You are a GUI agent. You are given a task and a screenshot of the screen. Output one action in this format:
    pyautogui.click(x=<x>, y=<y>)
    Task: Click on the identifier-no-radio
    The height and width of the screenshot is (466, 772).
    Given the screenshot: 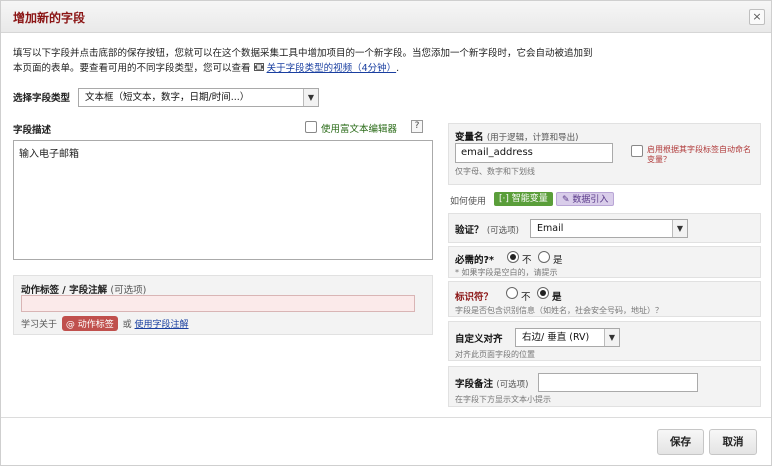 What is the action you would take?
    pyautogui.click(x=512, y=293)
    